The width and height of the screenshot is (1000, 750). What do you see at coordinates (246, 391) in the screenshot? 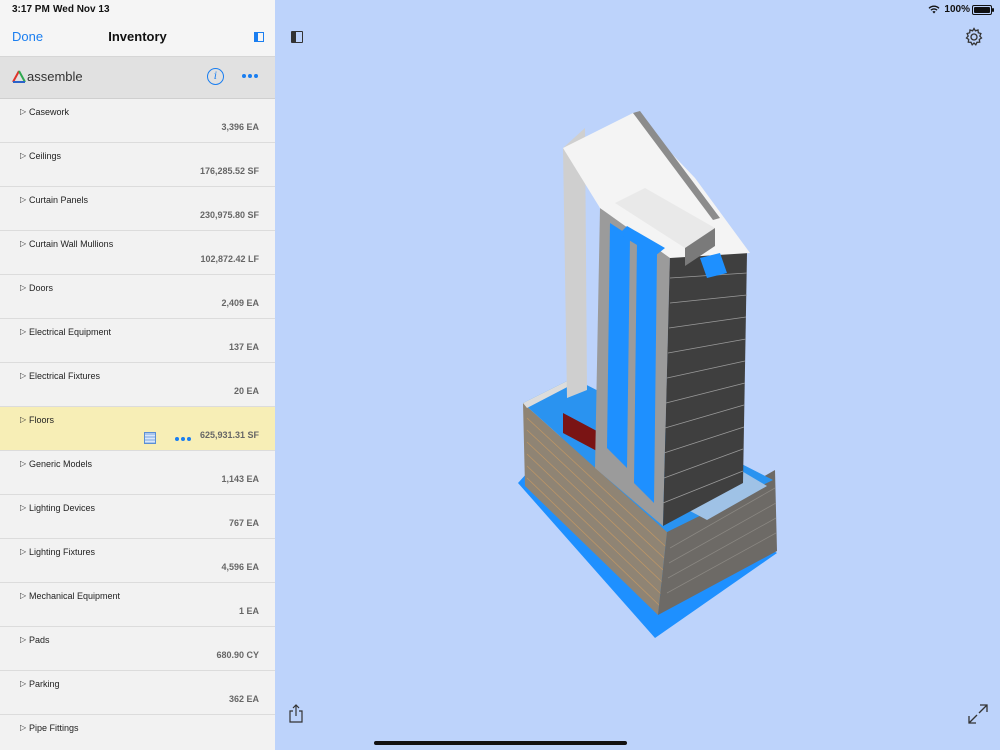
I see `inventory-quantity: 20 EA` at bounding box center [246, 391].